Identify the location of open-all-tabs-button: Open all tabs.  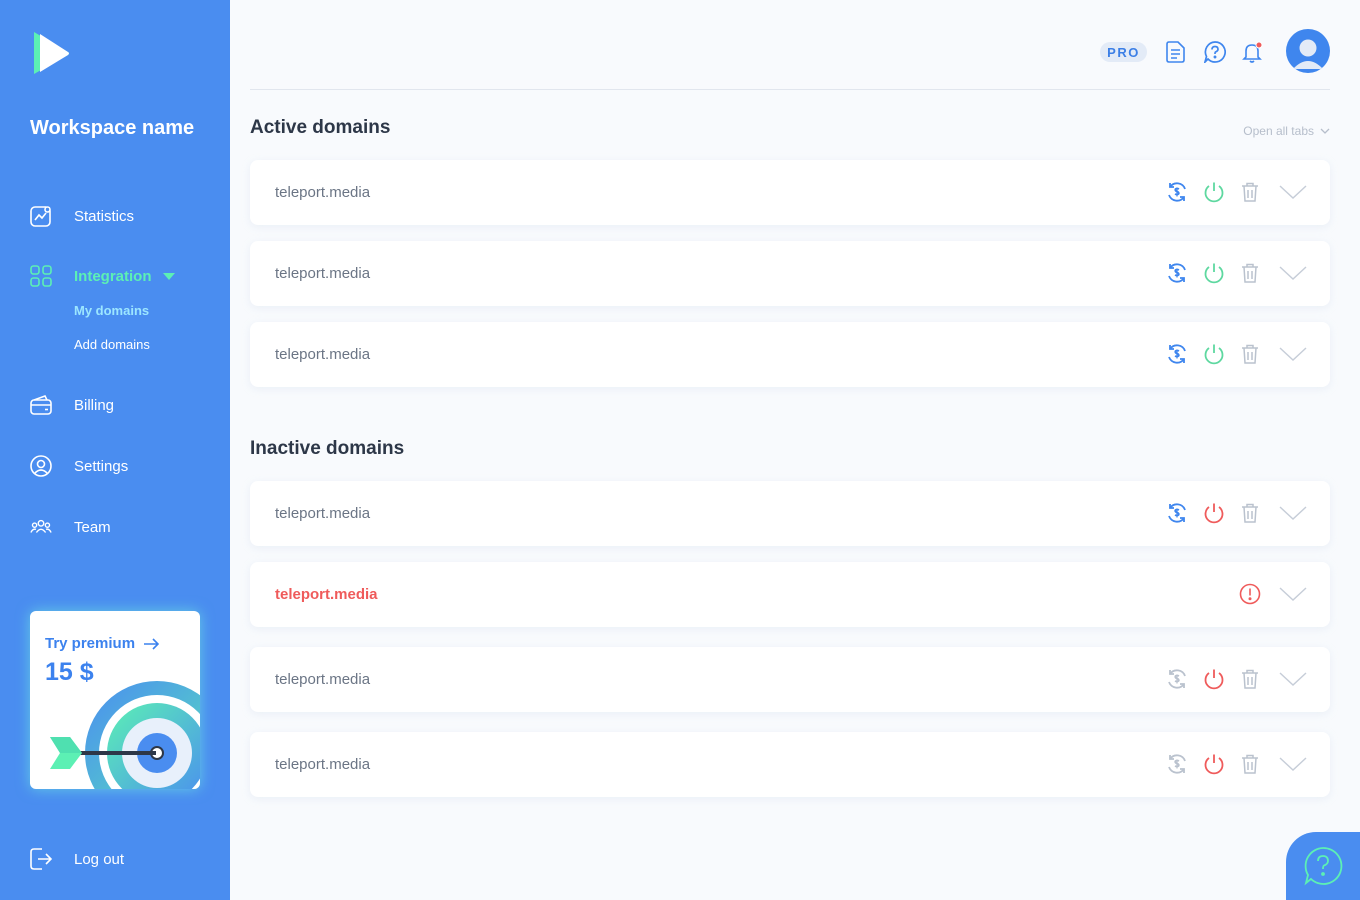
(1286, 131).